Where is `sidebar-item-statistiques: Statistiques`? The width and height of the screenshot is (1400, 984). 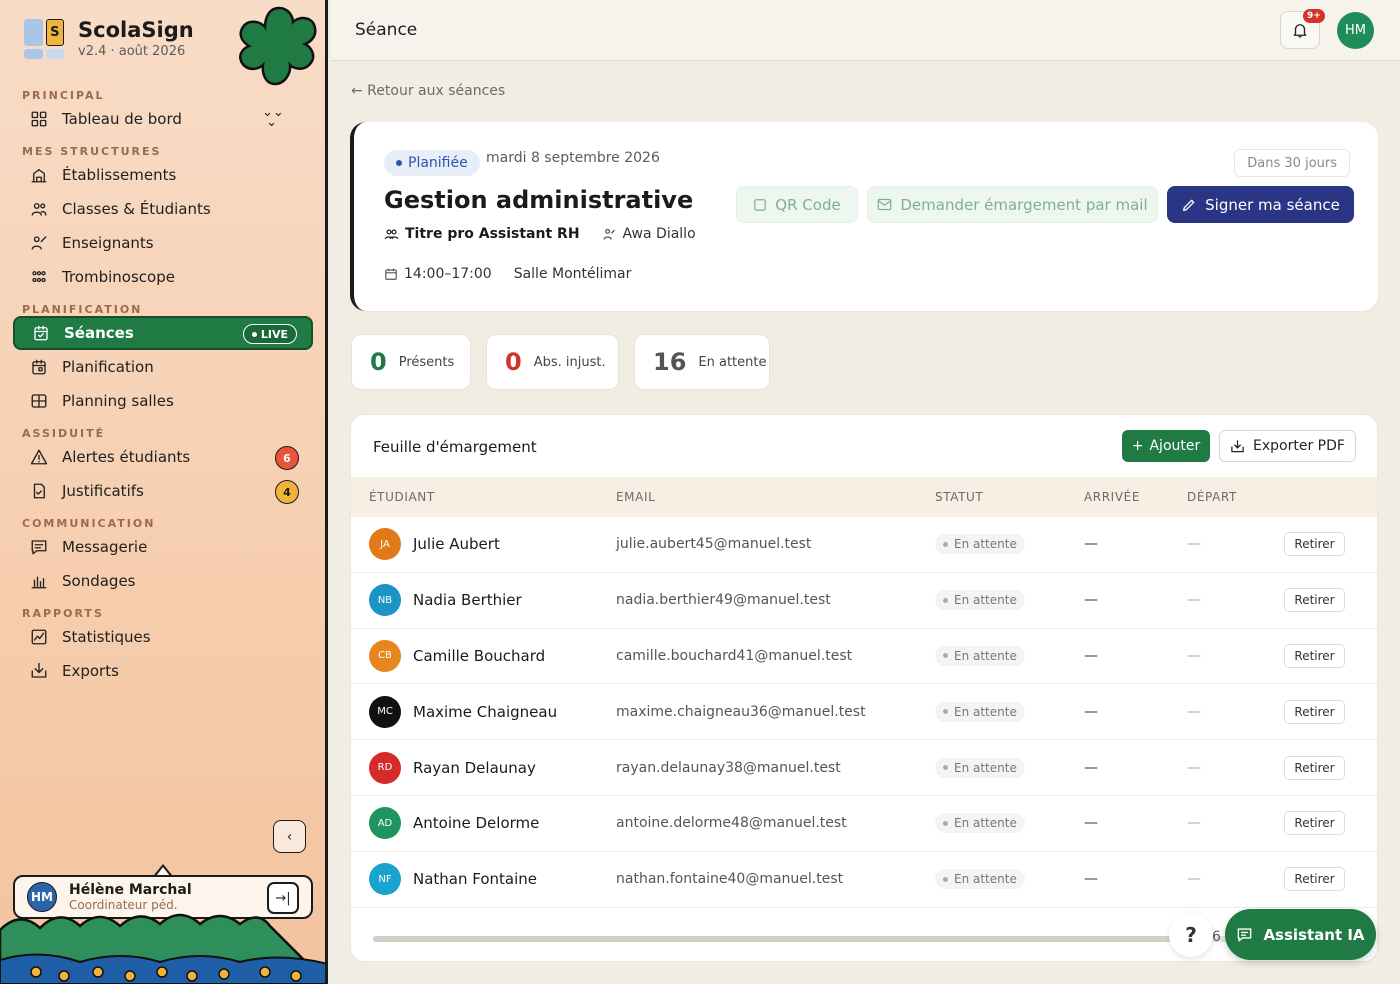 sidebar-item-statistiques: Statistiques is located at coordinates (163, 637).